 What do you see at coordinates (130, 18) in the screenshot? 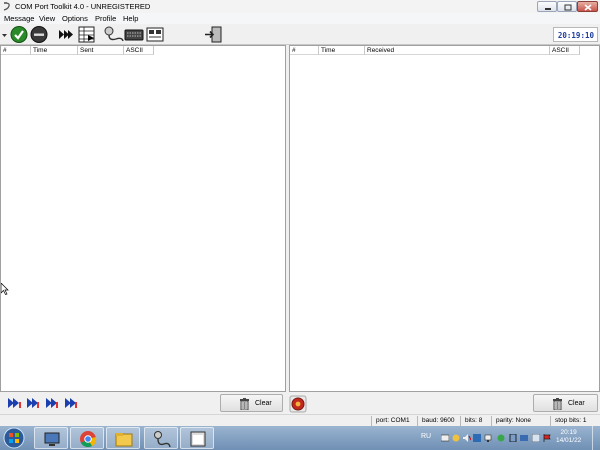
I see `menu-help: Help` at bounding box center [130, 18].